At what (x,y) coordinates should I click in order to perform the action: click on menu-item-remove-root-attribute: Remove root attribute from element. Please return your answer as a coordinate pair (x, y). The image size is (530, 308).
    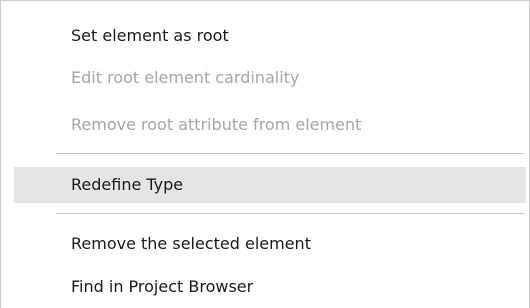
    Looking at the image, I should click on (216, 124).